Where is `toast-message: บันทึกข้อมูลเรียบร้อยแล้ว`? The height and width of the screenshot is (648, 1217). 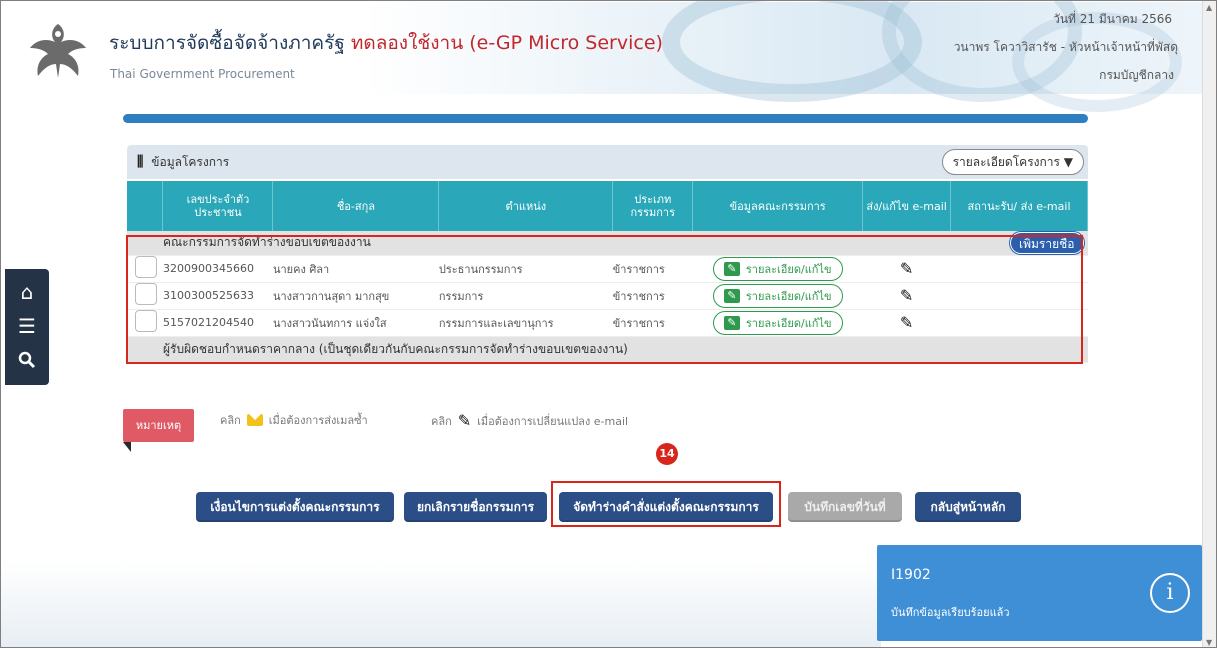
toast-message: บันทึกข้อมูลเรียบร้อยแล้ว is located at coordinates (950, 612).